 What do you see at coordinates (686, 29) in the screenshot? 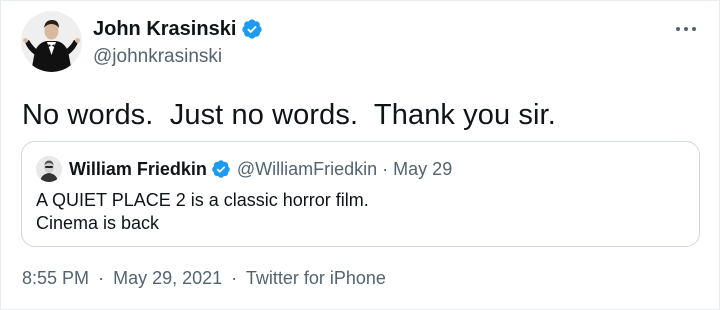
I see `more-options-icon` at bounding box center [686, 29].